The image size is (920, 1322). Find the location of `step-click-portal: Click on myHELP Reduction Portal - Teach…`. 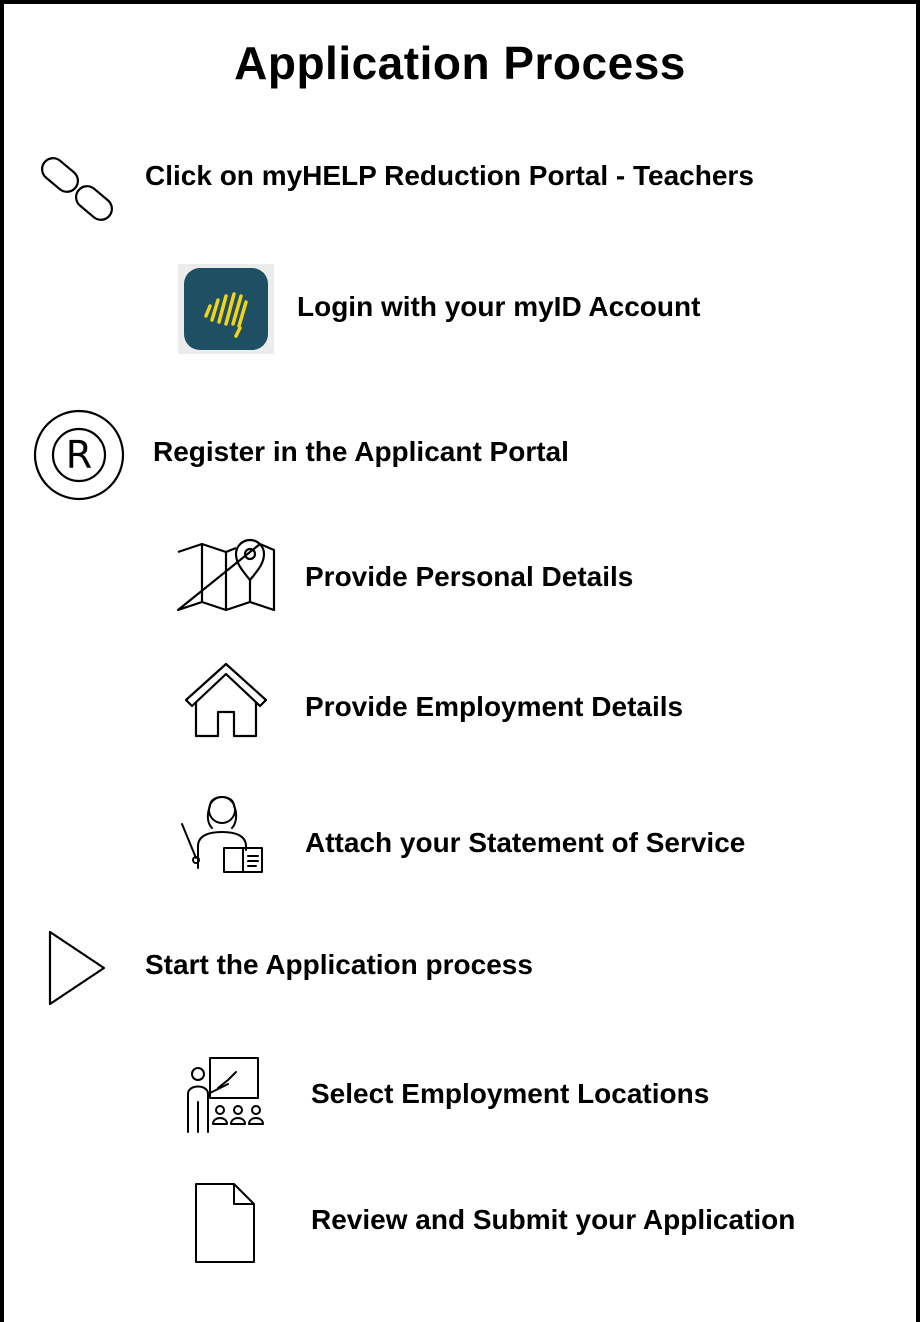

step-click-portal: Click on myHELP Reduction Portal - Teach… is located at coordinates (449, 175).